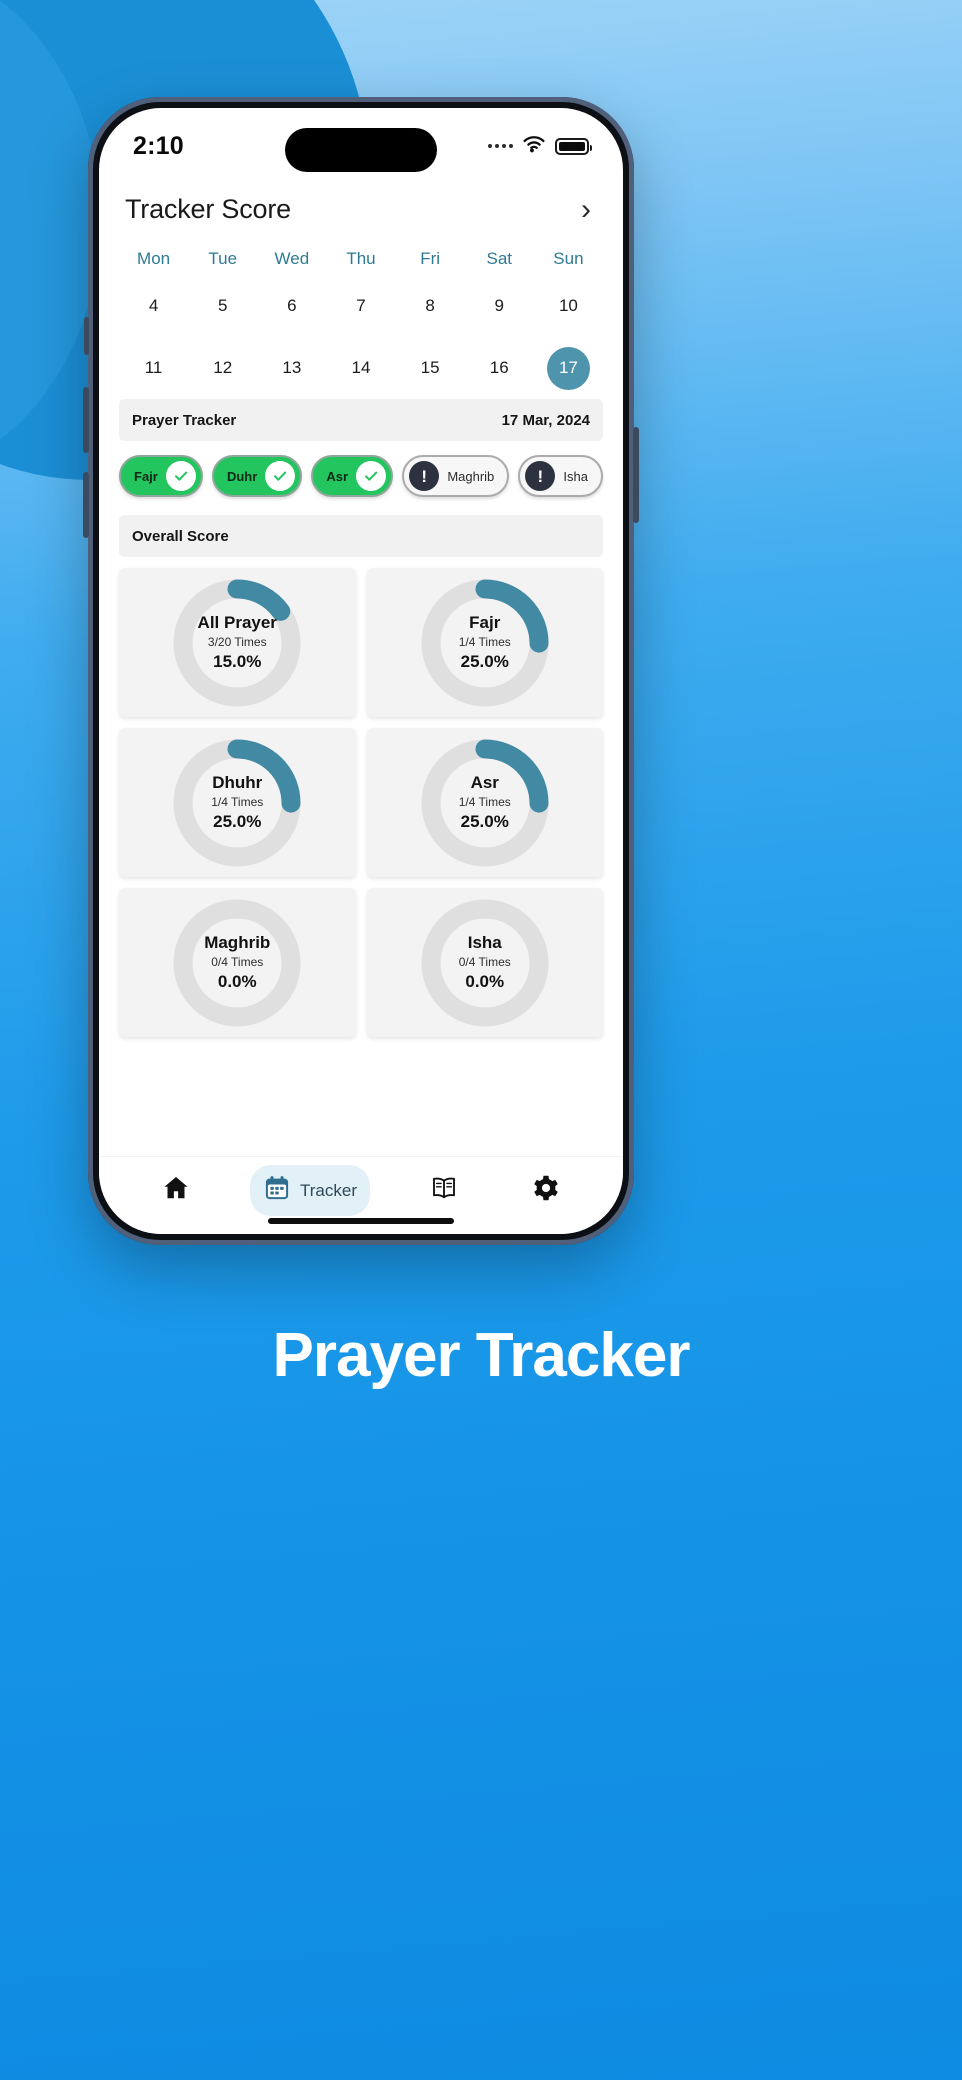 The width and height of the screenshot is (962, 2080). I want to click on calendar-dow: Thu, so click(361, 258).